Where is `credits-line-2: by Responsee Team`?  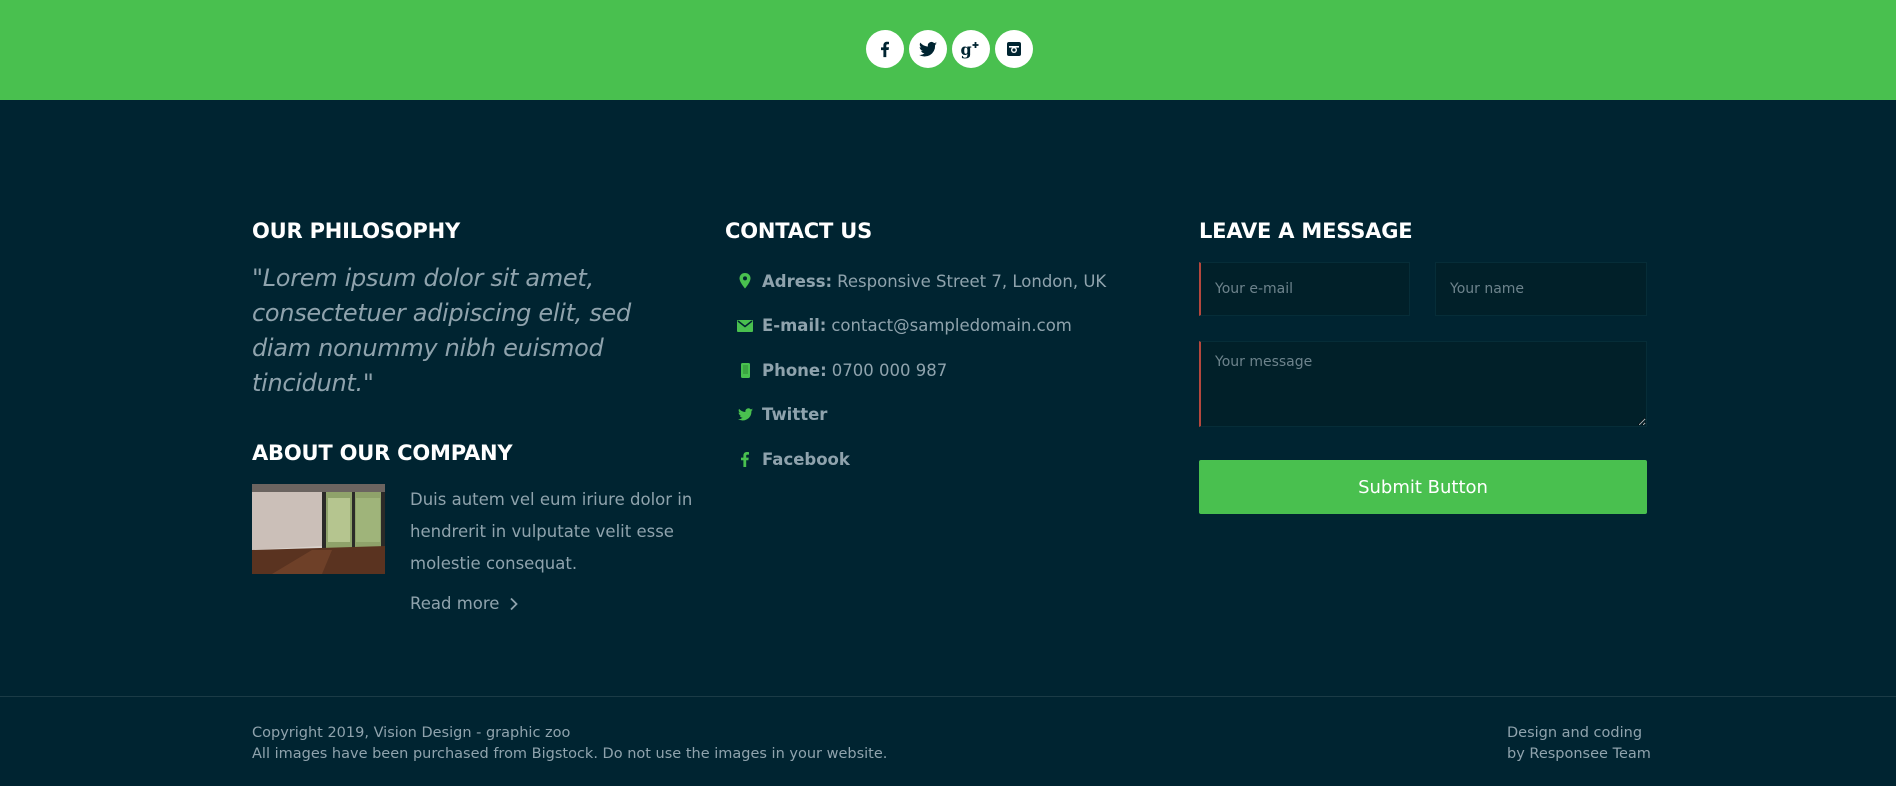
credits-line-2: by Responsee Team is located at coordinates (1579, 754).